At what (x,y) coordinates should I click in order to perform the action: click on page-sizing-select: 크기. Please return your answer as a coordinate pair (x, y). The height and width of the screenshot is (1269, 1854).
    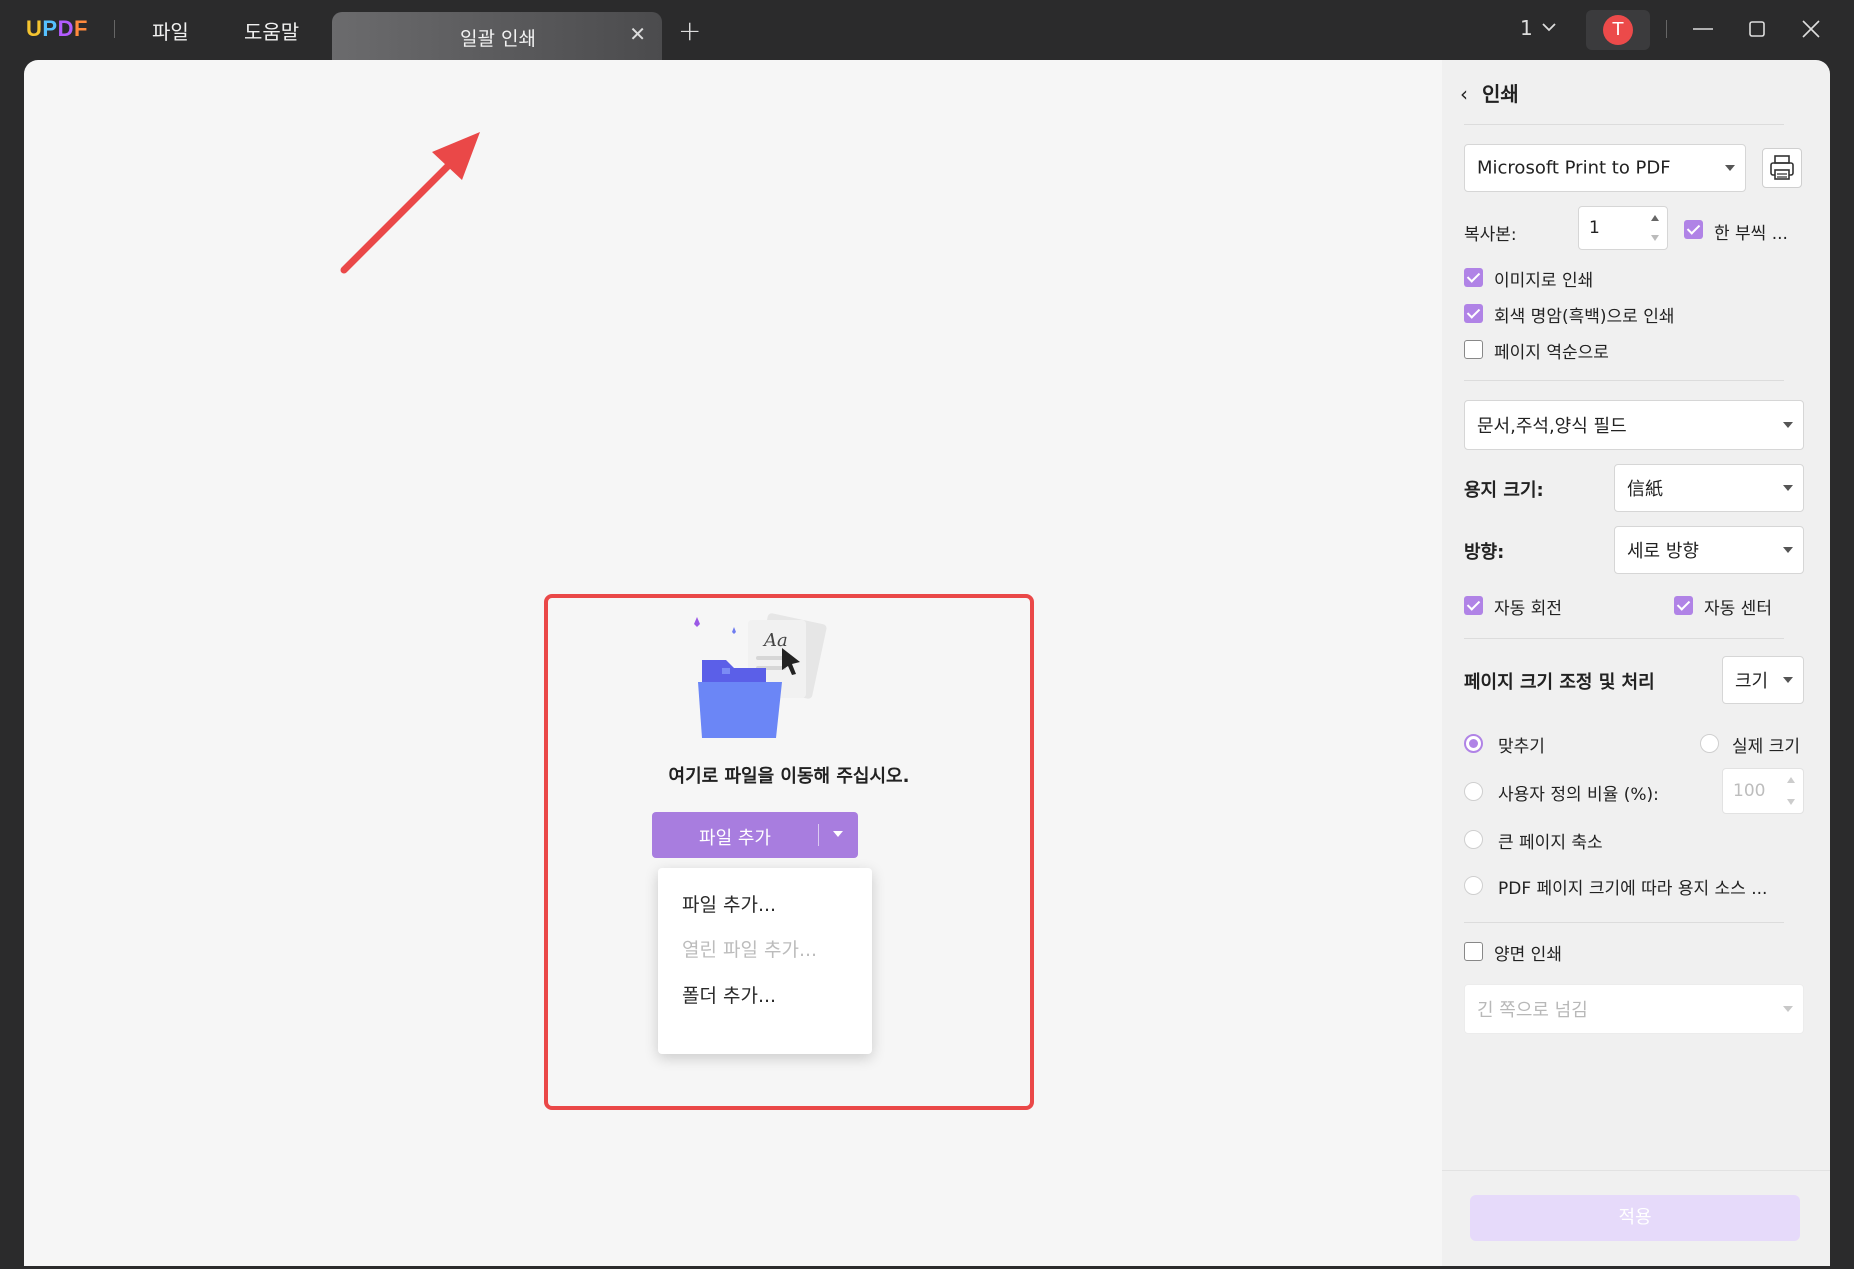
    Looking at the image, I should click on (1763, 680).